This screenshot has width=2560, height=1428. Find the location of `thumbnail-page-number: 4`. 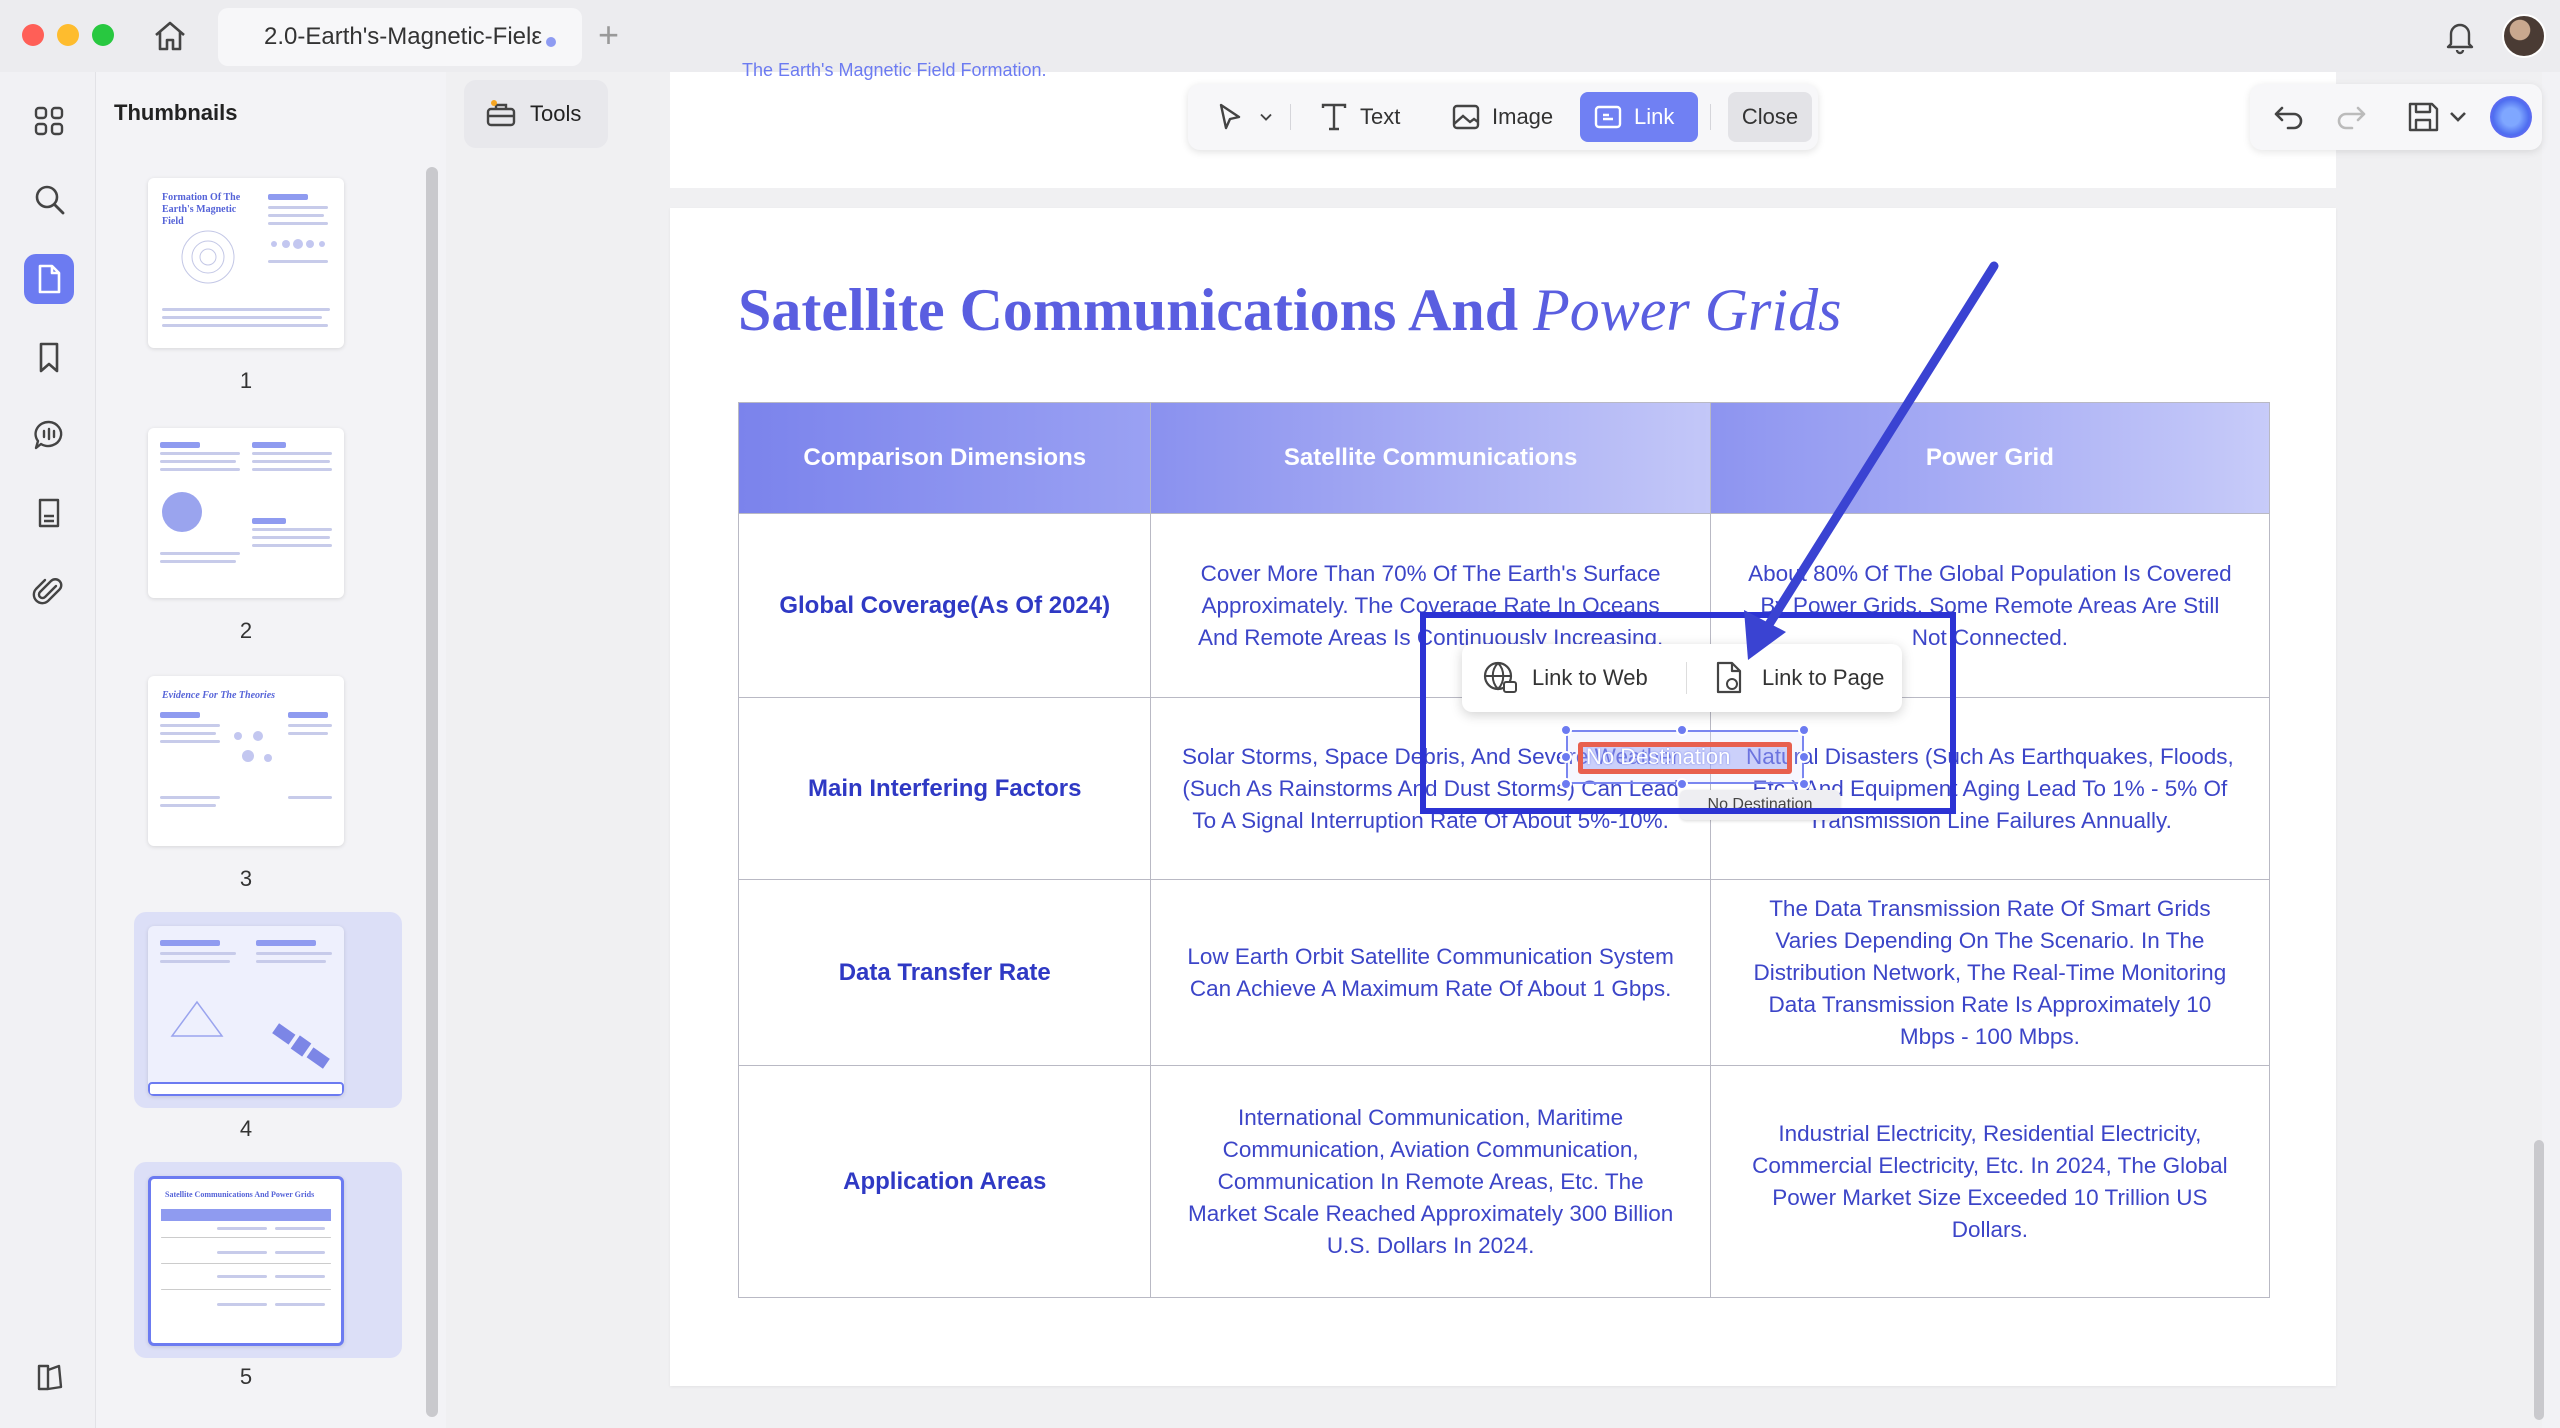

thumbnail-page-number: 4 is located at coordinates (246, 1128).